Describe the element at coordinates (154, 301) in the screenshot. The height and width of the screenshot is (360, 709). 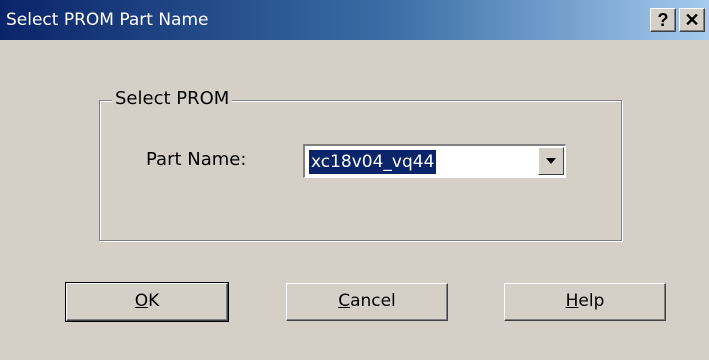
I see `ok-label-rest: K` at that location.